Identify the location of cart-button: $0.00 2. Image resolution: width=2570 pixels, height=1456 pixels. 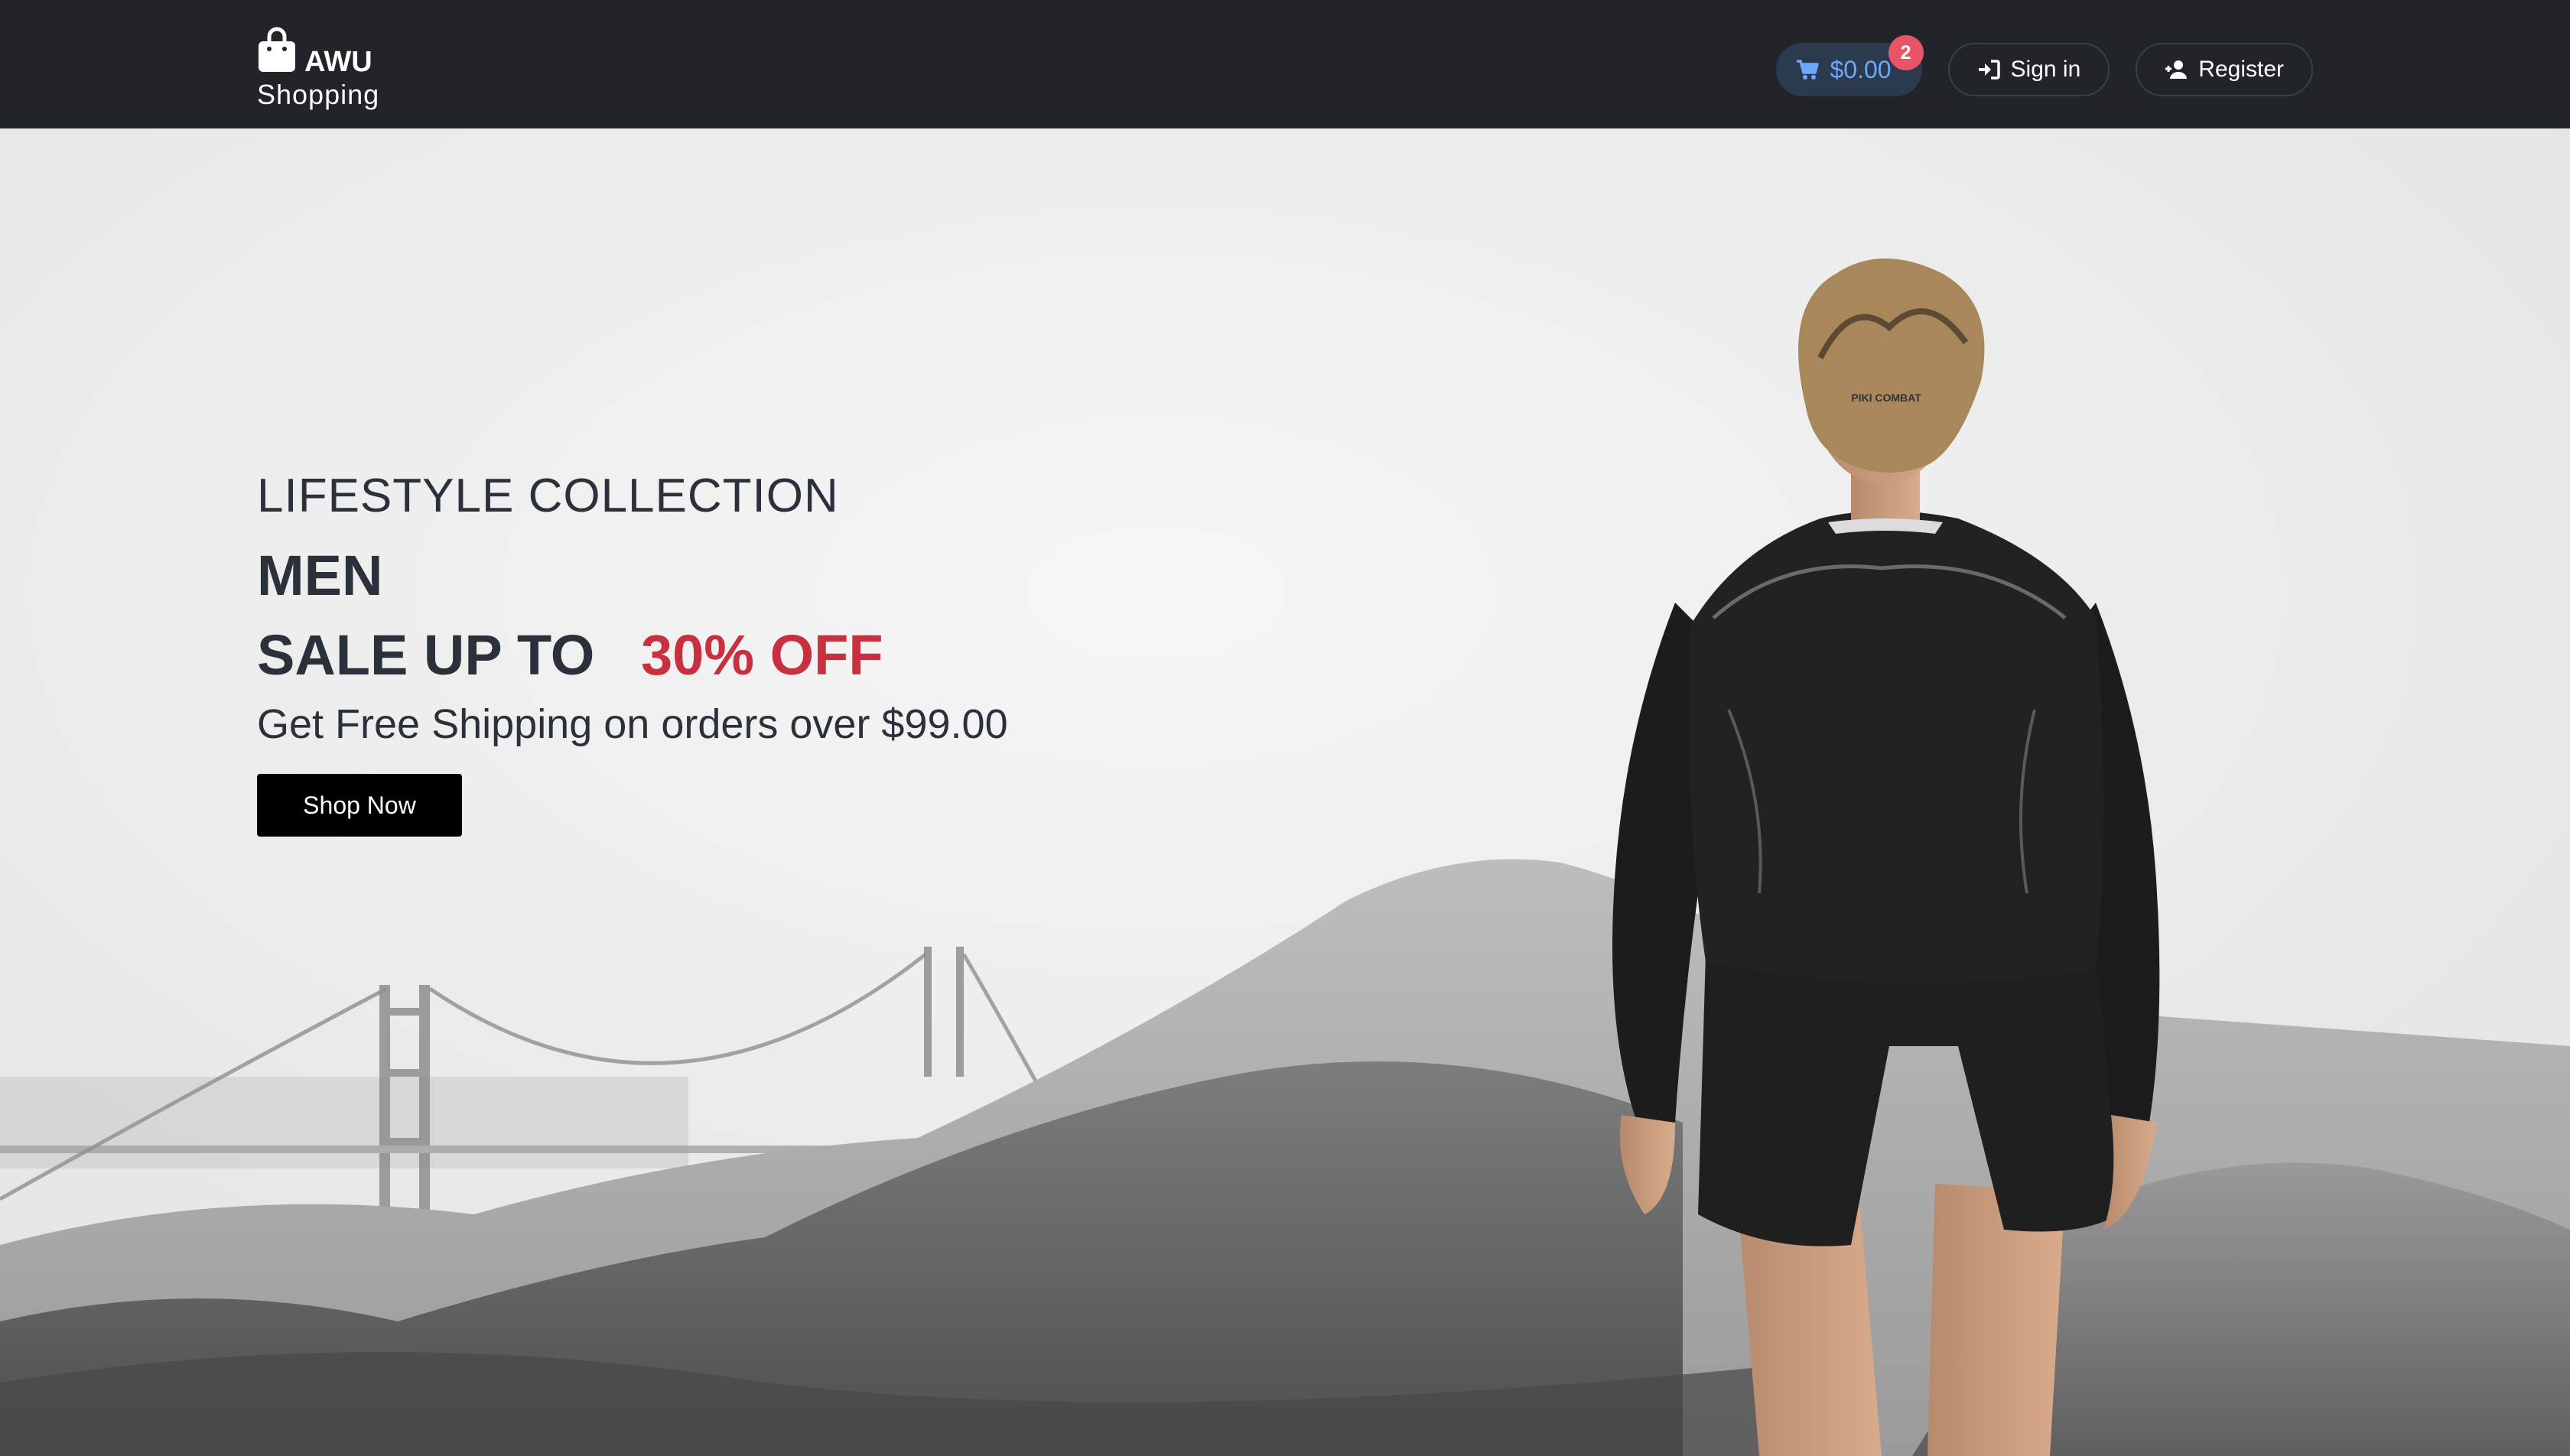
(1850, 65).